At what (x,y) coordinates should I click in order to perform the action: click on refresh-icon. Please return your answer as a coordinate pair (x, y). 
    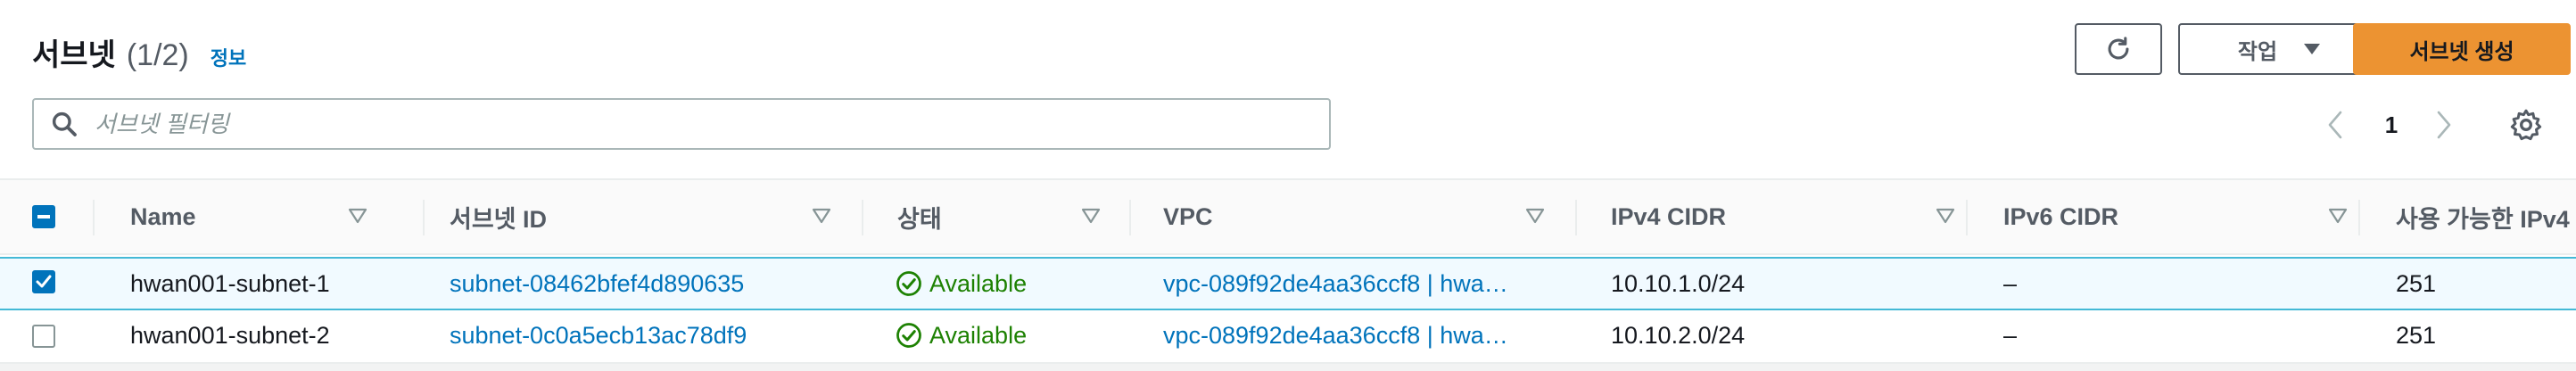
    Looking at the image, I should click on (2118, 48).